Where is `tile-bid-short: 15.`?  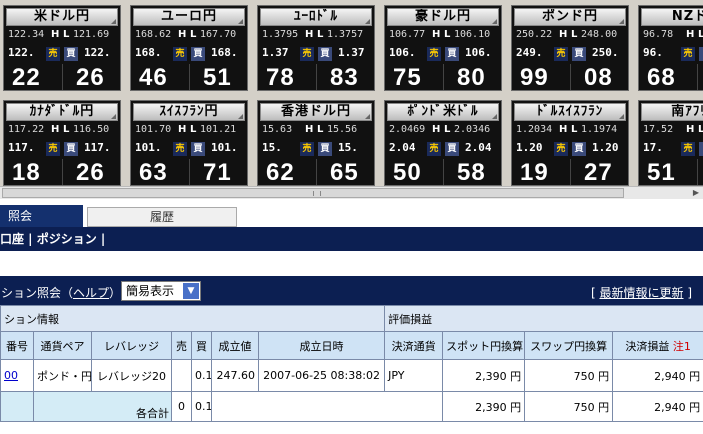
tile-bid-short: 15. is located at coordinates (272, 147).